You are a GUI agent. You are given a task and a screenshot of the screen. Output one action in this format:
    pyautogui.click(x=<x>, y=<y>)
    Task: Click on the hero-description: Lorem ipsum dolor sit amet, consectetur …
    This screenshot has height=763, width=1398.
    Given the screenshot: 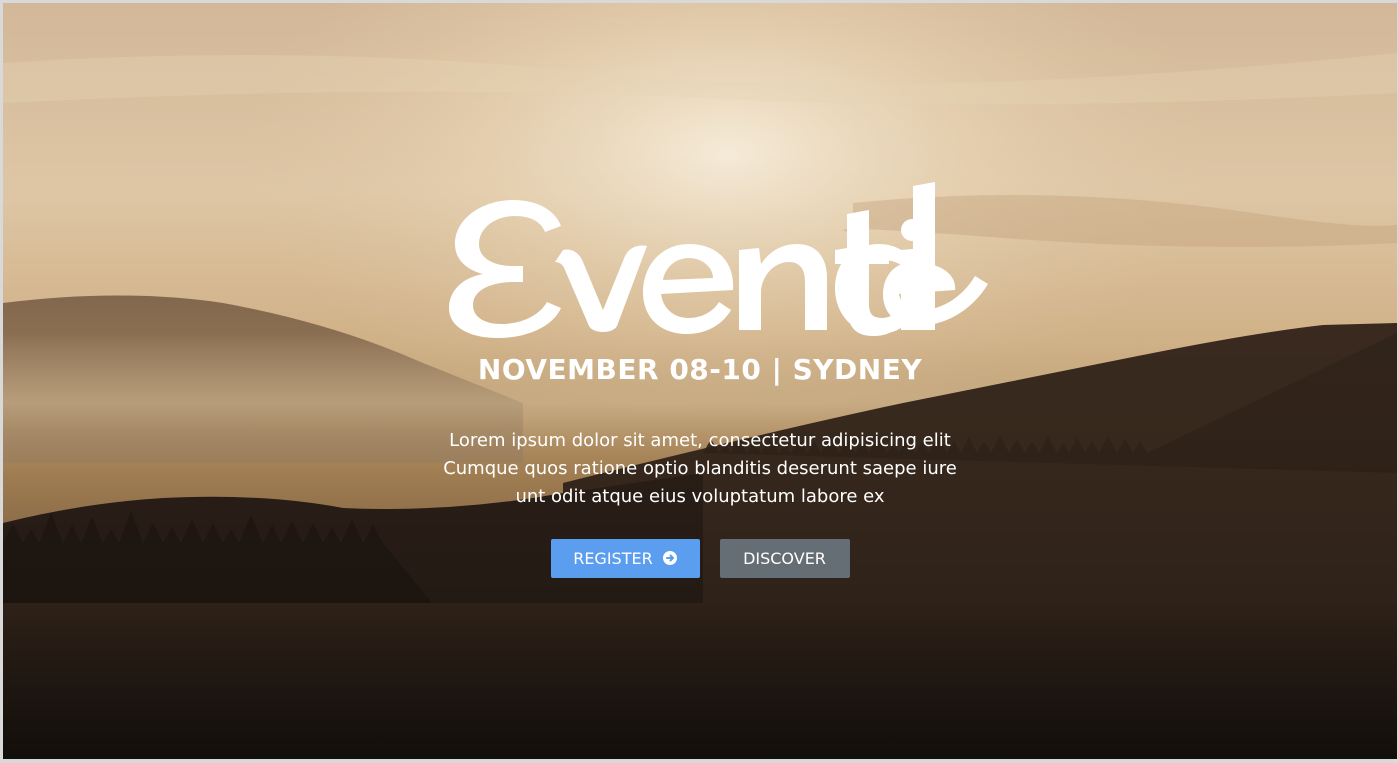 What is the action you would take?
    pyautogui.click(x=700, y=469)
    